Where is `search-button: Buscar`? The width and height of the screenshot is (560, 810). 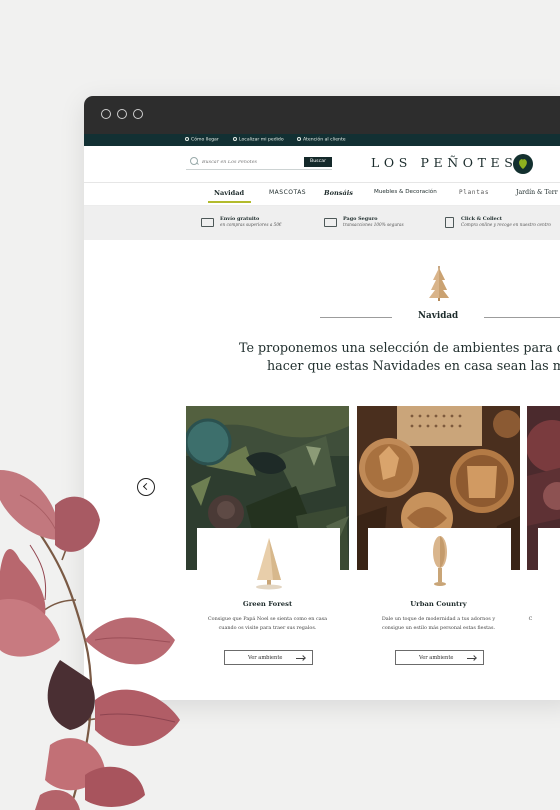 search-button: Buscar is located at coordinates (318, 162).